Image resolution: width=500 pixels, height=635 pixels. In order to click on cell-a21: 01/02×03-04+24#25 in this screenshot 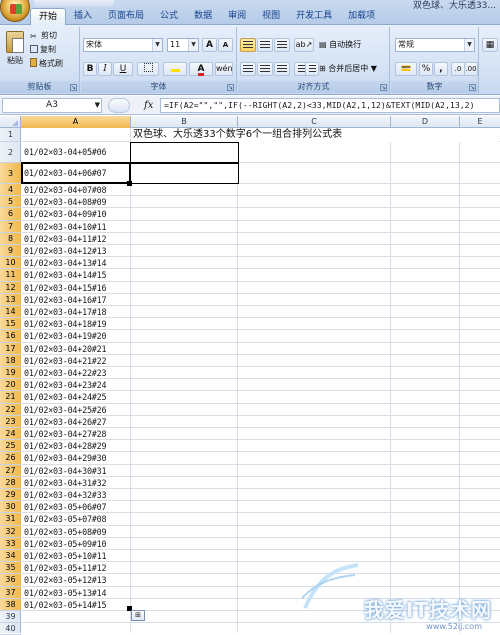, I will do `click(75, 397)`.